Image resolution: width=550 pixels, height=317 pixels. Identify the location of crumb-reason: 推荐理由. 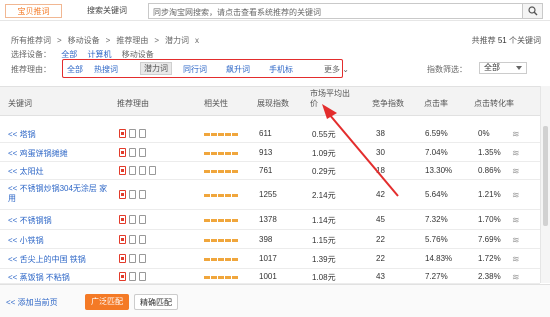
(132, 40).